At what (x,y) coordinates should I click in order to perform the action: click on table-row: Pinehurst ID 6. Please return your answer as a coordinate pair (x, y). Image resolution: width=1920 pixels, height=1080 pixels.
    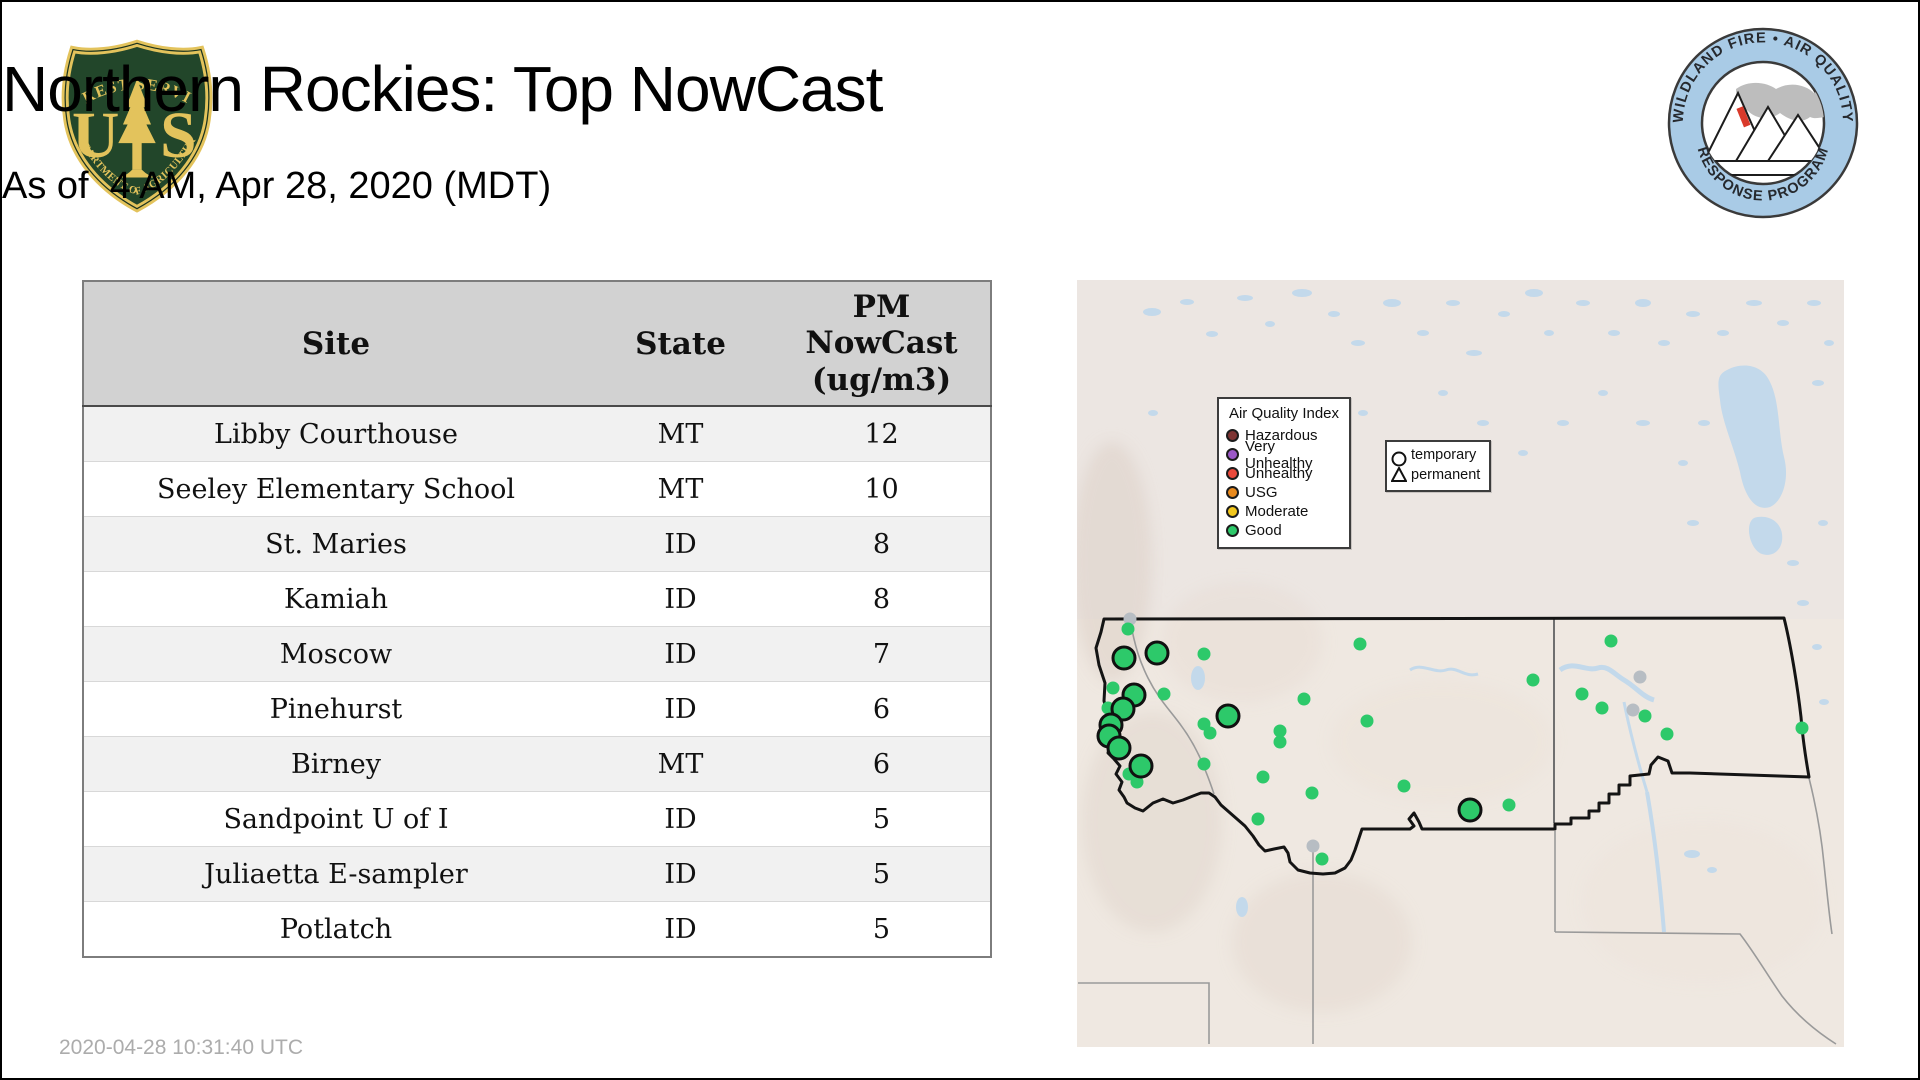
    Looking at the image, I should click on (537, 709).